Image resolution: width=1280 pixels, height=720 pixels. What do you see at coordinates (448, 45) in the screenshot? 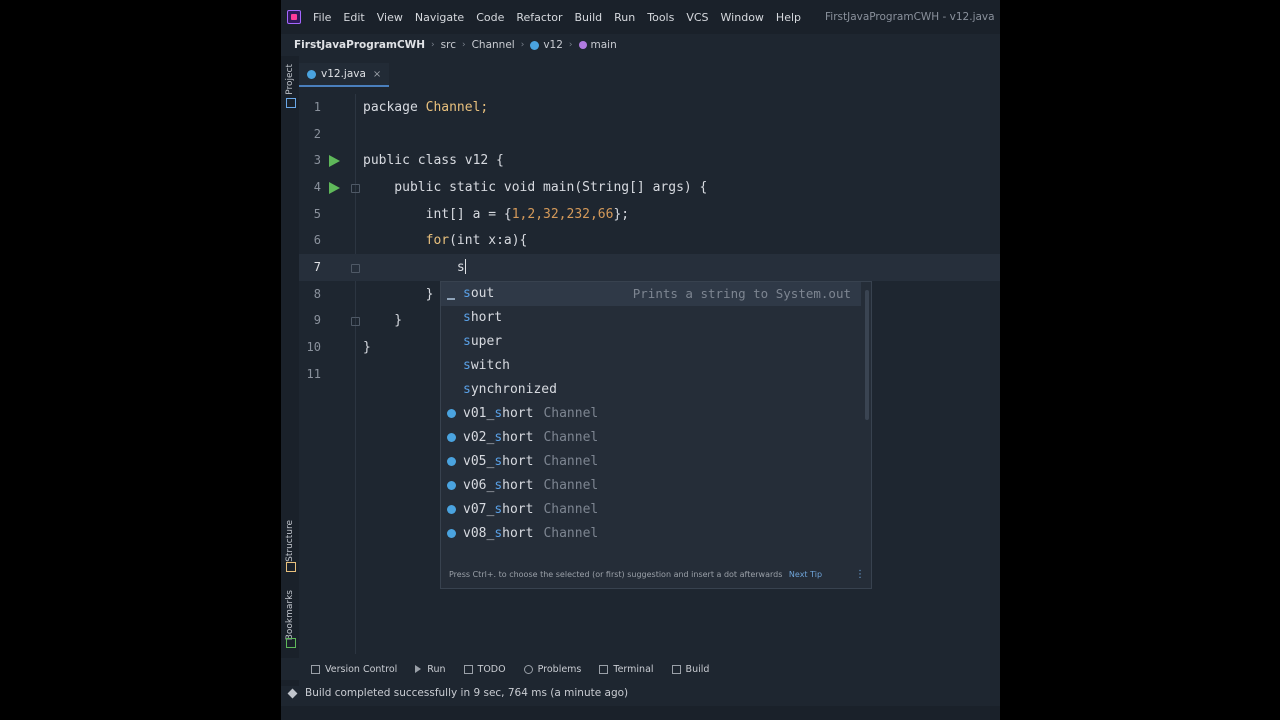
I see `breadcrumb-src: src` at bounding box center [448, 45].